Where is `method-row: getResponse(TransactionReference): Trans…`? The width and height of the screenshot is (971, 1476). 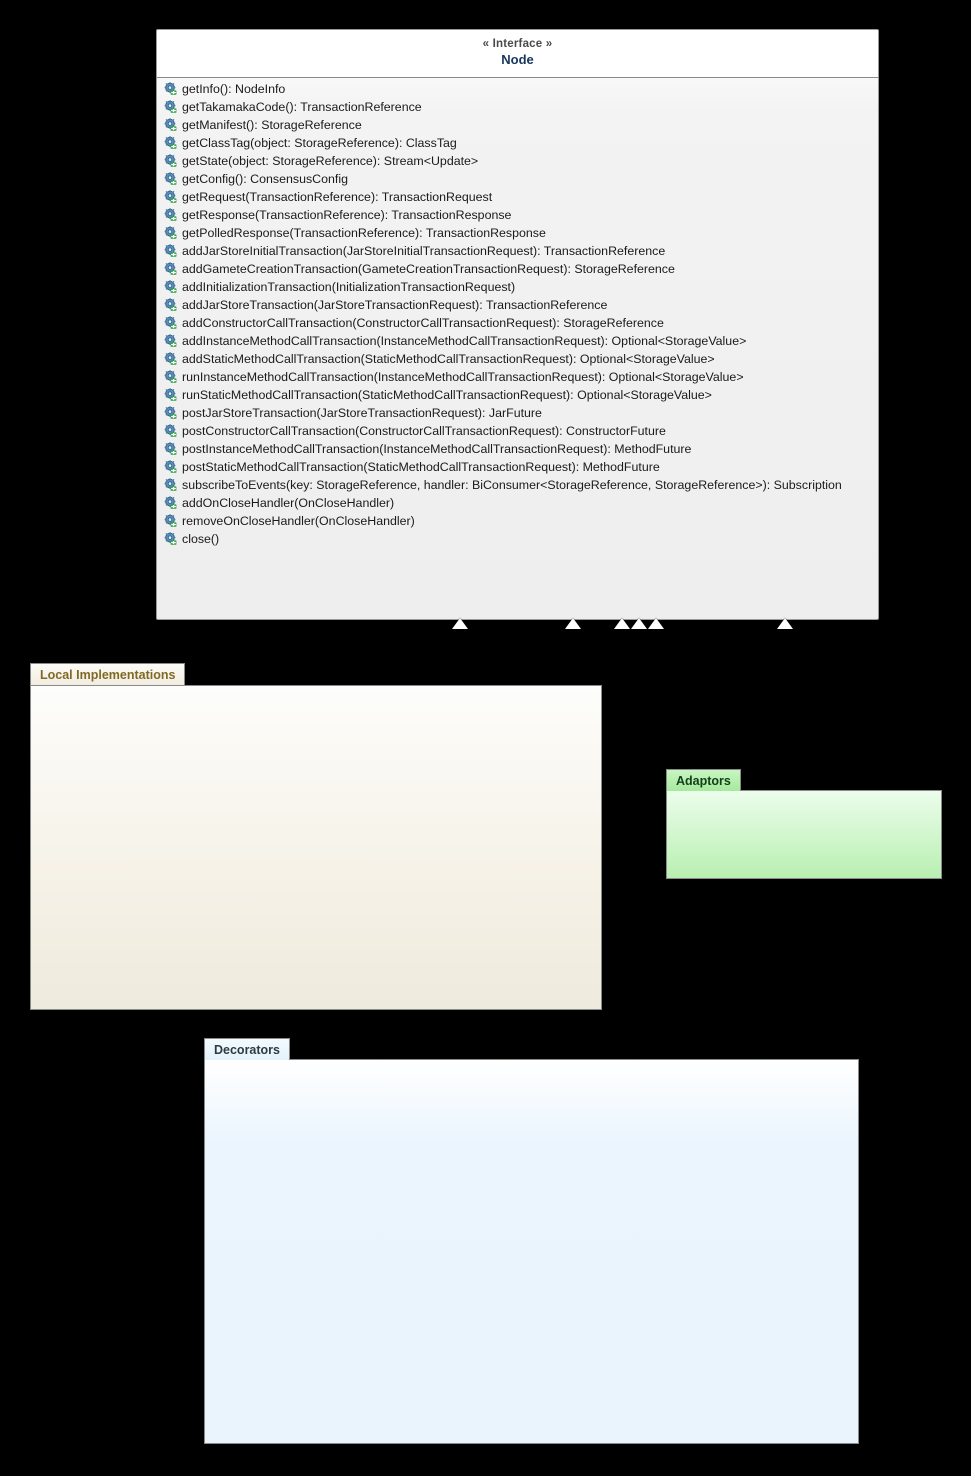 method-row: getResponse(TransactionReference): Trans… is located at coordinates (517, 215).